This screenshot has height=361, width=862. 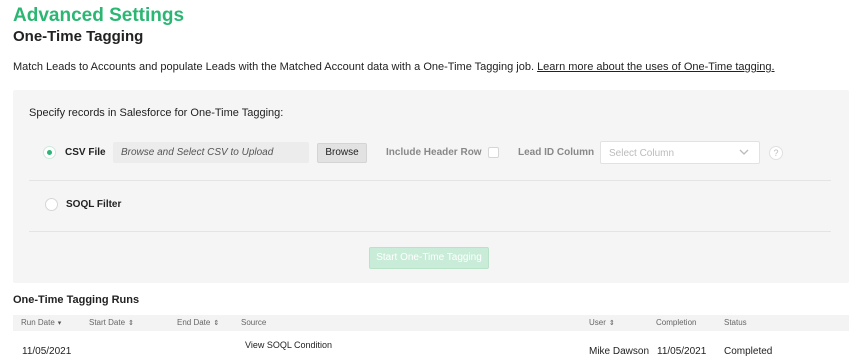 I want to click on help-icon: ?, so click(x=776, y=153).